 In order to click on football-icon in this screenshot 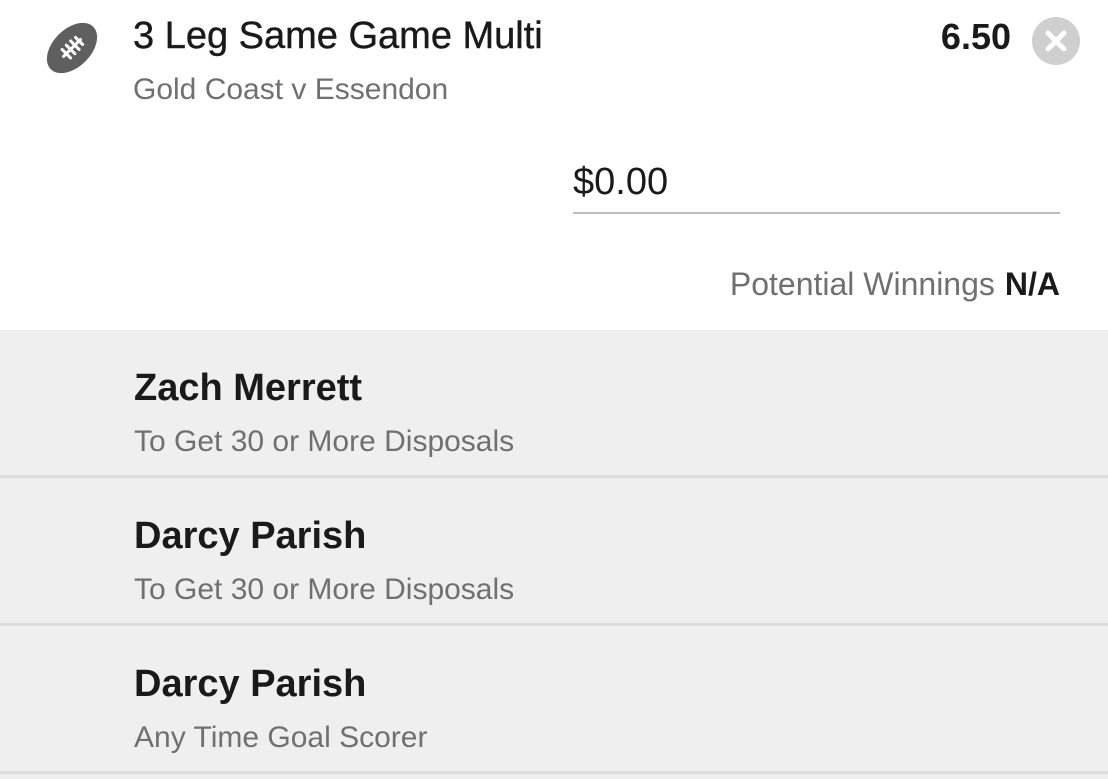, I will do `click(72, 48)`.